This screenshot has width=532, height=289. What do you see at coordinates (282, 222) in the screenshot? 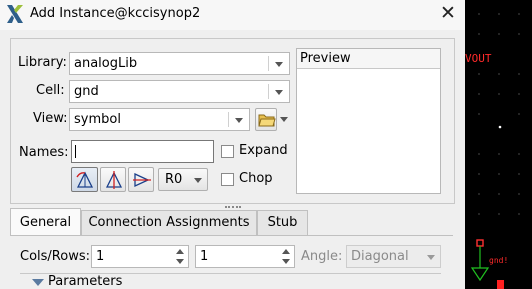
I see `tab-stub: Stub` at bounding box center [282, 222].